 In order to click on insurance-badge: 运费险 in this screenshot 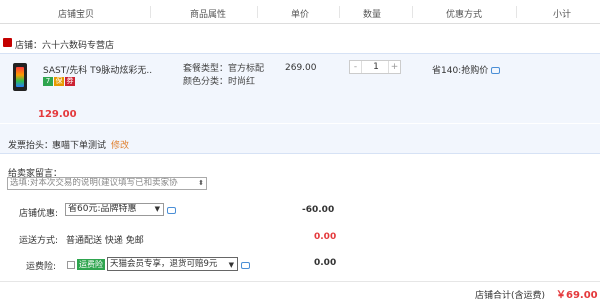, I will do `click(91, 264)`.